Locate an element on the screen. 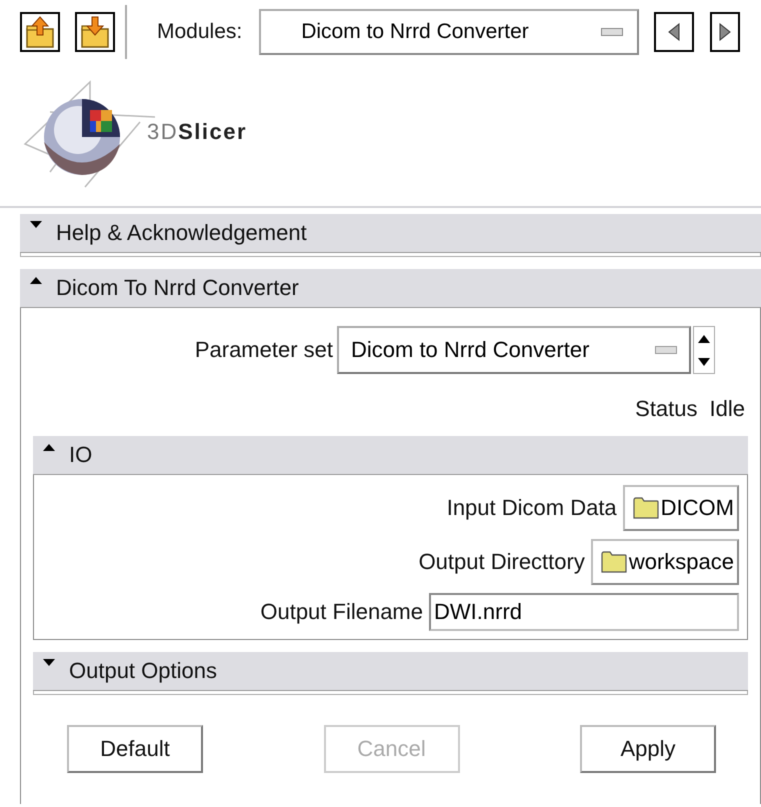 The width and height of the screenshot is (761, 807). module-dropdown: Dicom to Nrrd Converter is located at coordinates (449, 32).